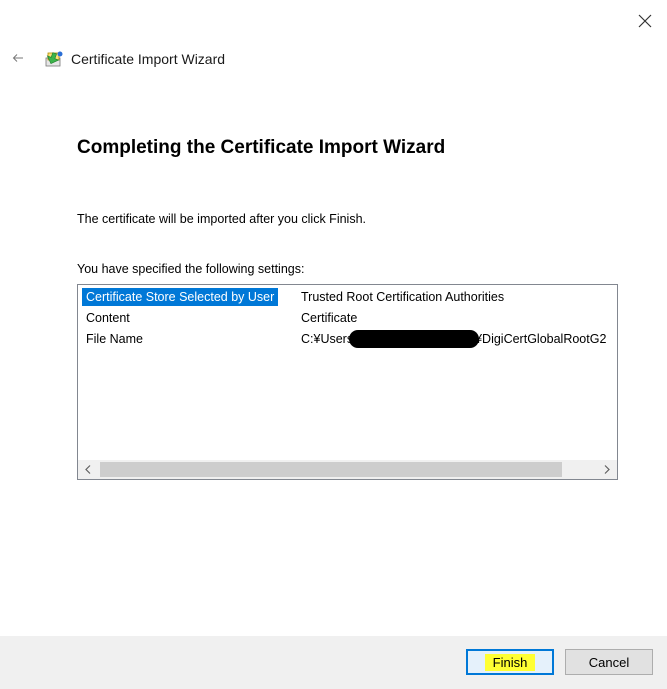 The width and height of the screenshot is (667, 689). What do you see at coordinates (414, 339) in the screenshot?
I see `redaction-mark` at bounding box center [414, 339].